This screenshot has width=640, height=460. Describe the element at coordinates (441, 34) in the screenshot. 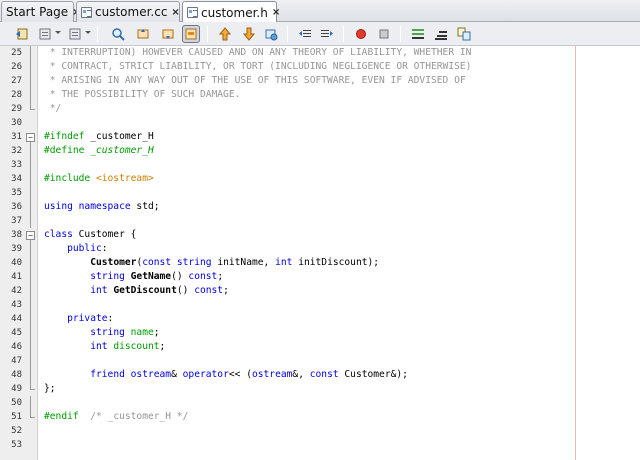

I see `uncomment-icon` at that location.